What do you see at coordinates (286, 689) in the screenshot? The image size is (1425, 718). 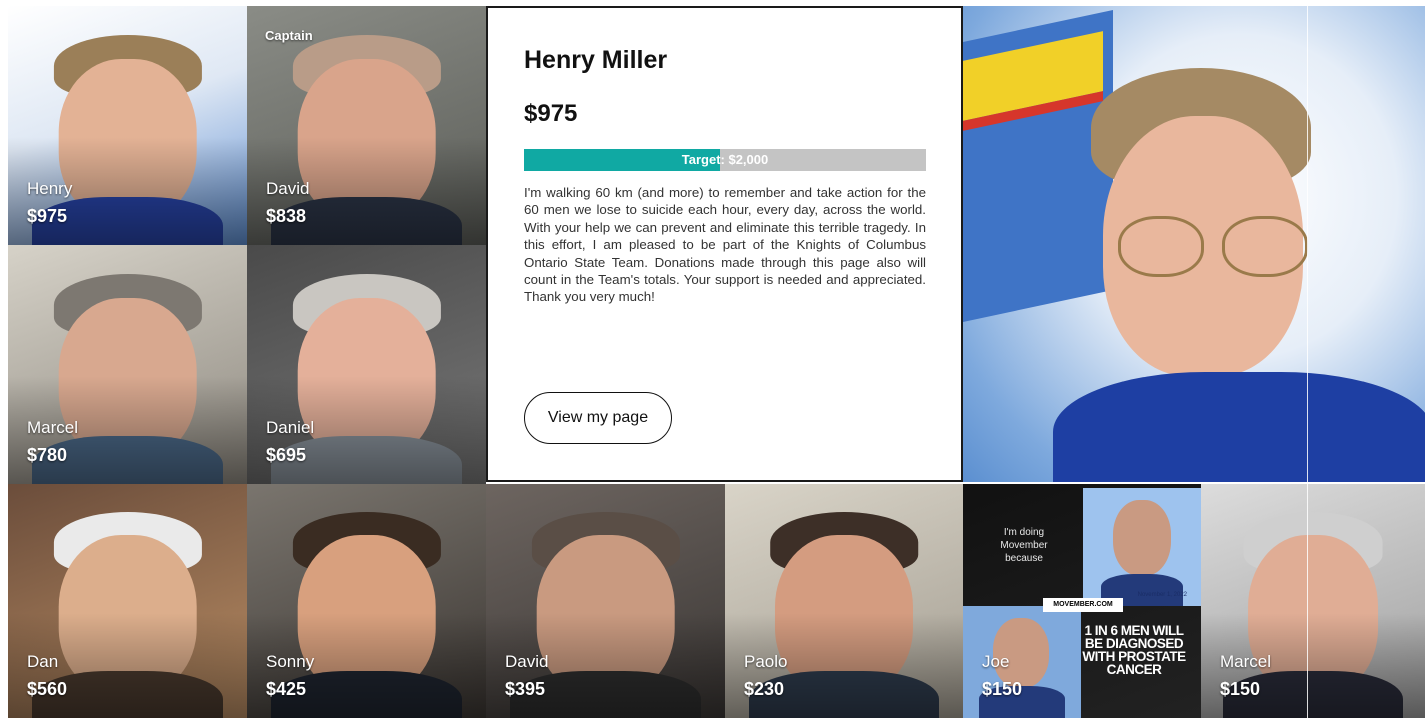 I see `member-amount: $425` at bounding box center [286, 689].